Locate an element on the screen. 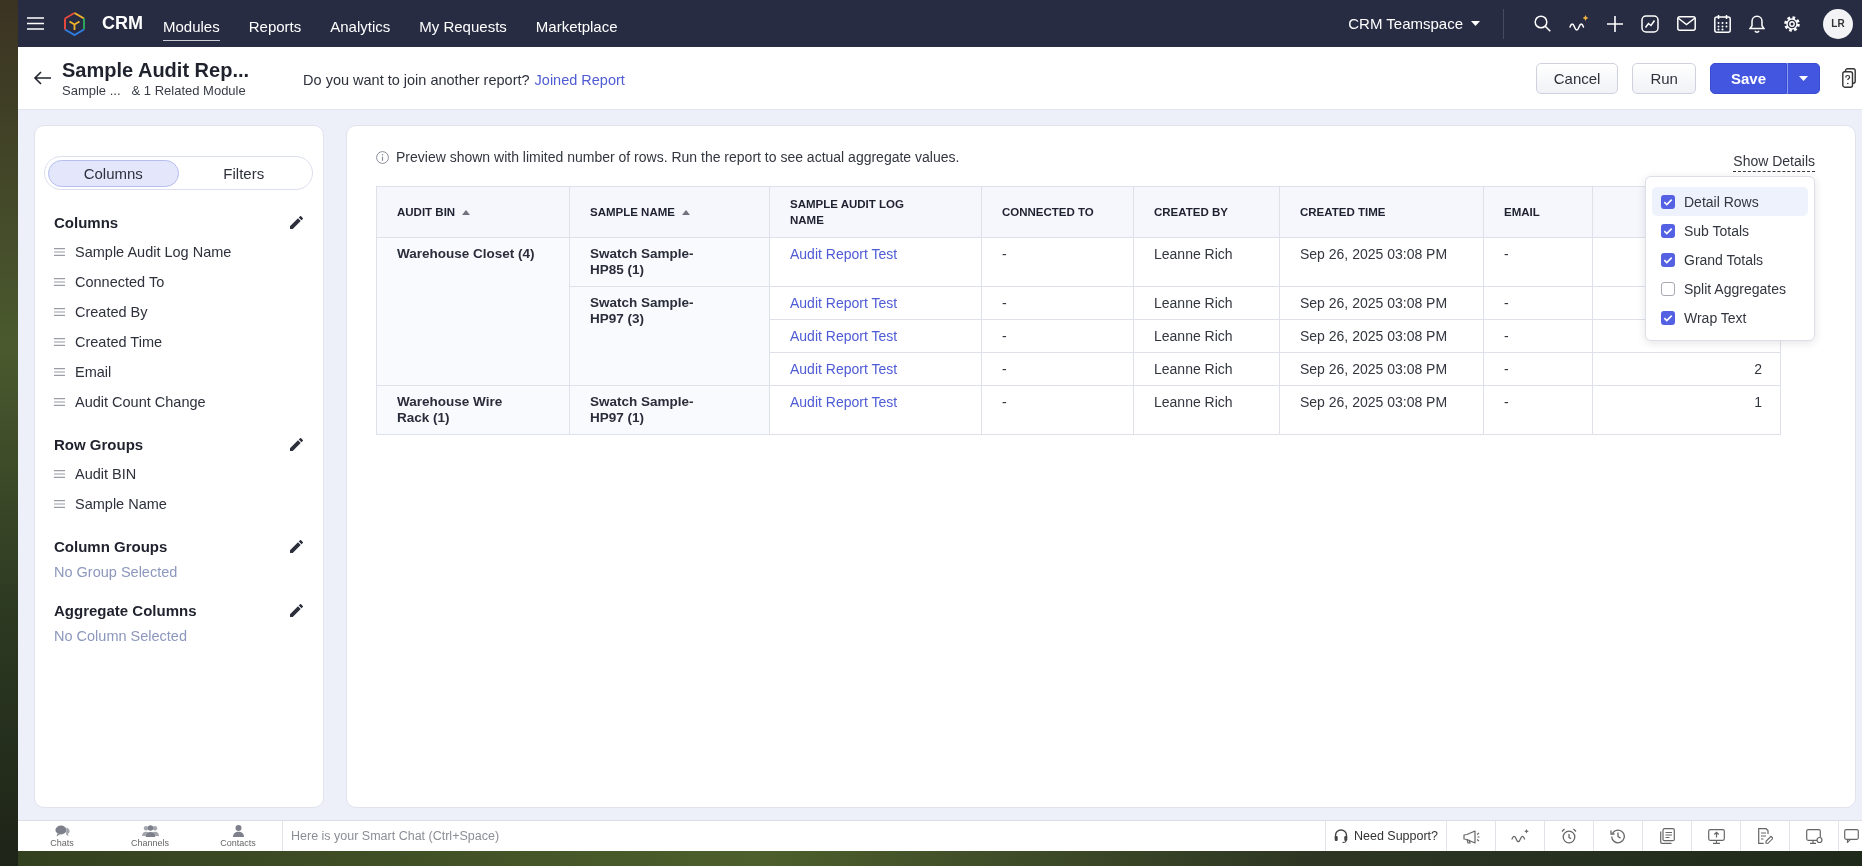 This screenshot has height=866, width=1862. document-edit-icon is located at coordinates (1765, 836).